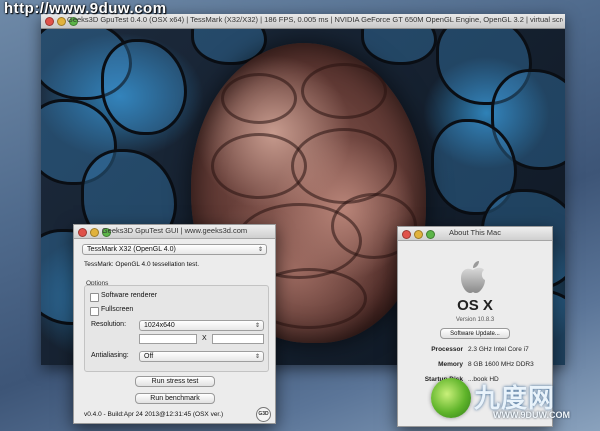  I want to click on fullscreen-label: Fullscreen, so click(117, 309).